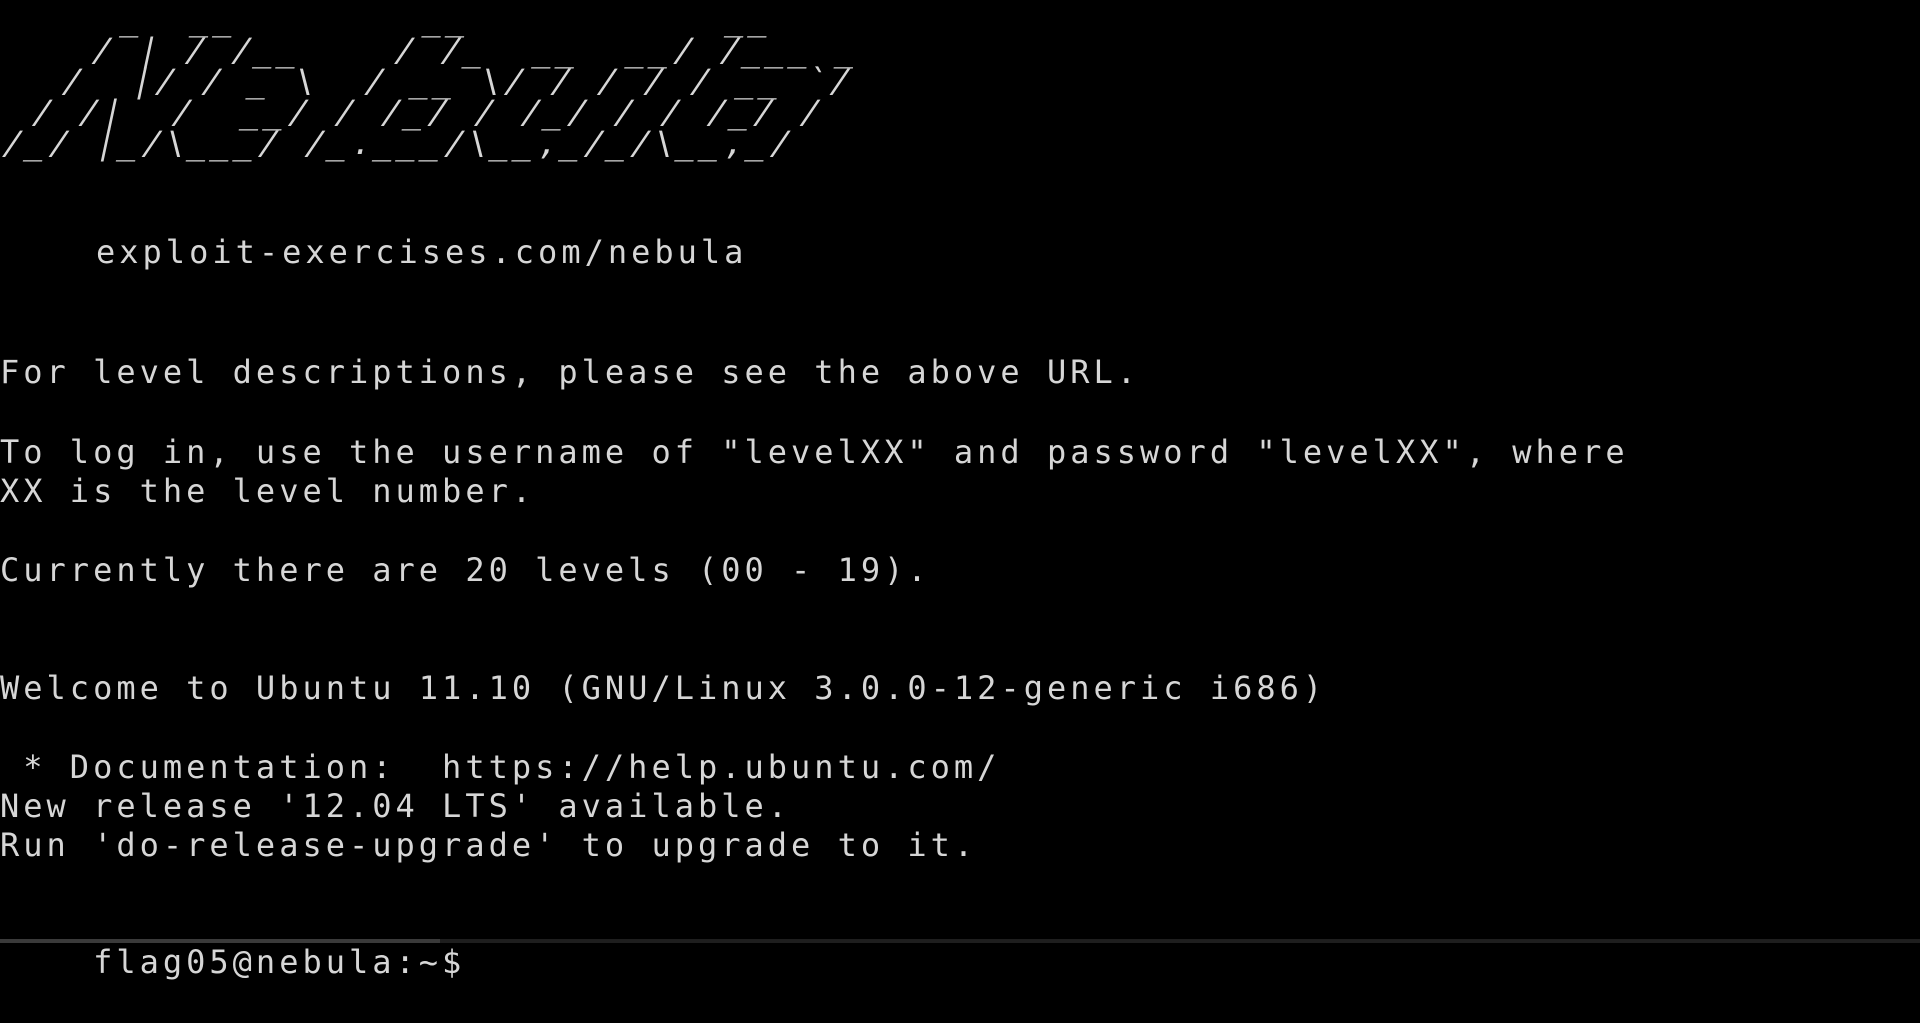  I want to click on shell-prompt: flag05@nebula:~$, so click(291, 962).